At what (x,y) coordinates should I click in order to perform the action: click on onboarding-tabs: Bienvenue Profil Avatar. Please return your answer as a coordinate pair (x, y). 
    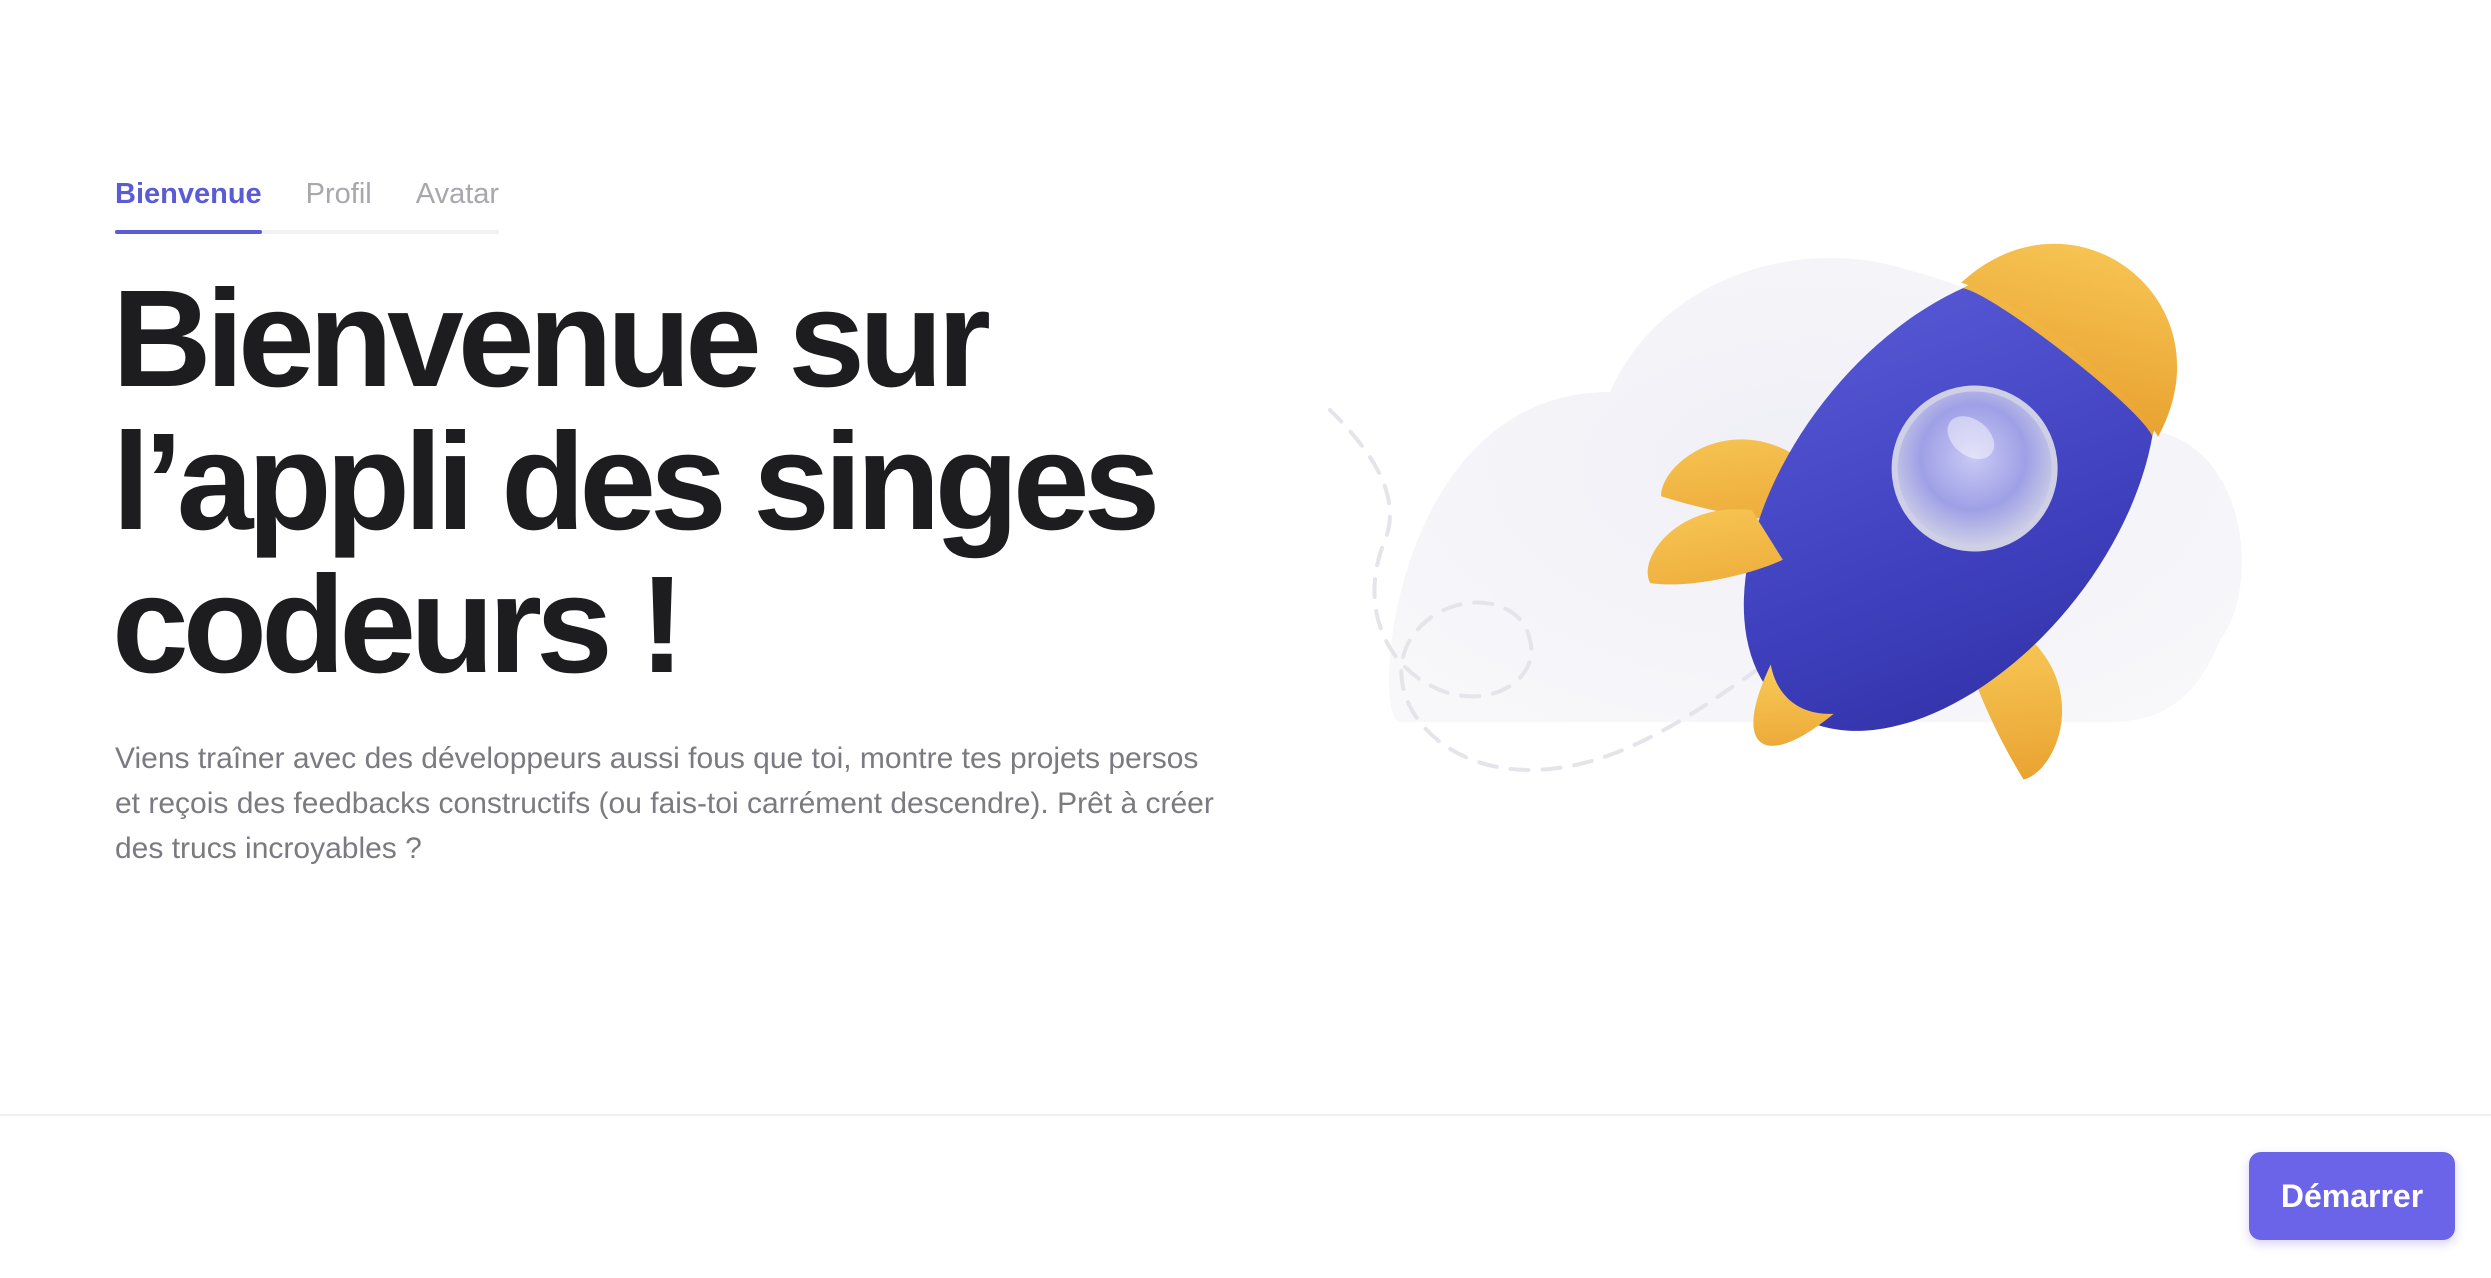
    Looking at the image, I should click on (307, 202).